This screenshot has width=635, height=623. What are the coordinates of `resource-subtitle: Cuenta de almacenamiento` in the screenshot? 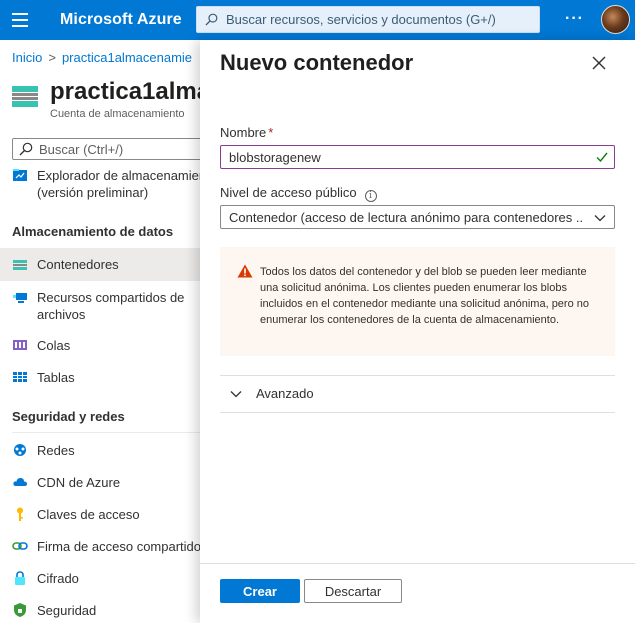 It's located at (117, 114).